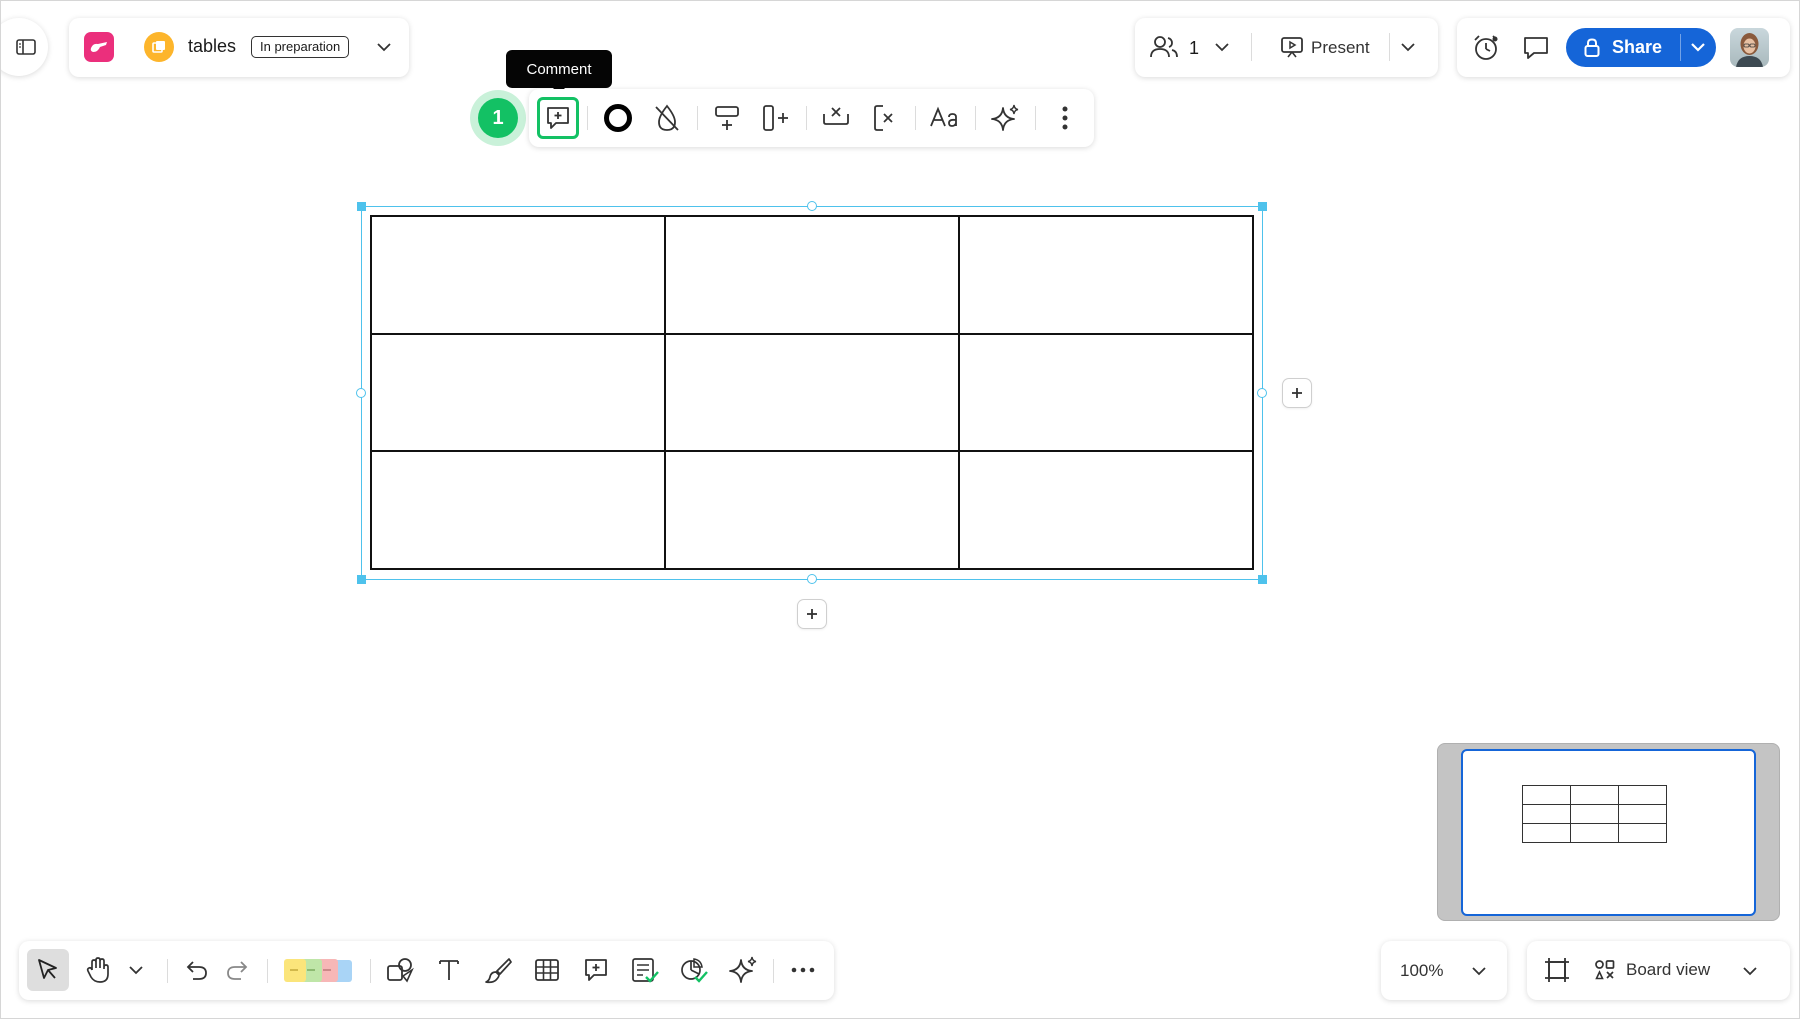 The width and height of the screenshot is (1800, 1019). Describe the element at coordinates (1297, 393) in the screenshot. I see `add-column-inline-button` at that location.